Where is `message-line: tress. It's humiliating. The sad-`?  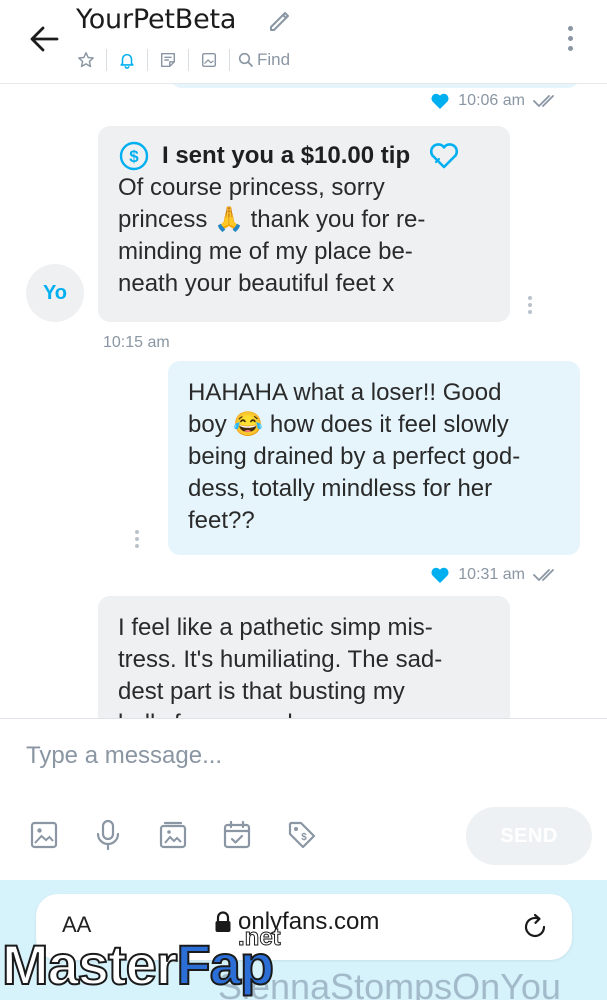
message-line: tress. It's humiliating. The sad- is located at coordinates (280, 659).